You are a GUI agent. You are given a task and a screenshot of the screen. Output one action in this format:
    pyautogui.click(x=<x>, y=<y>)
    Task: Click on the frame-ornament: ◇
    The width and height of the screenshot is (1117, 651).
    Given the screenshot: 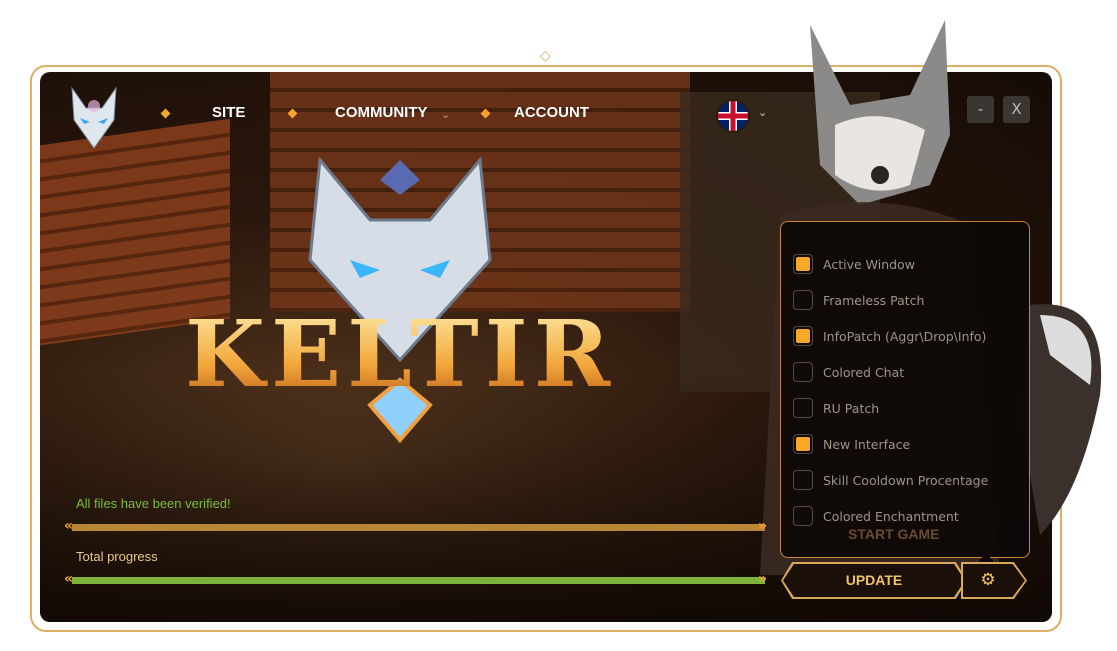 What is the action you would take?
    pyautogui.click(x=545, y=56)
    